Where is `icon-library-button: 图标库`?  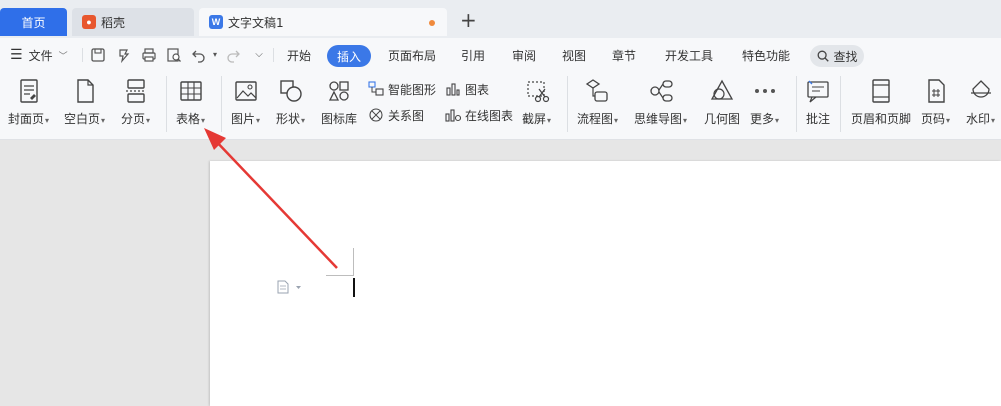 icon-library-button: 图标库 is located at coordinates (339, 102).